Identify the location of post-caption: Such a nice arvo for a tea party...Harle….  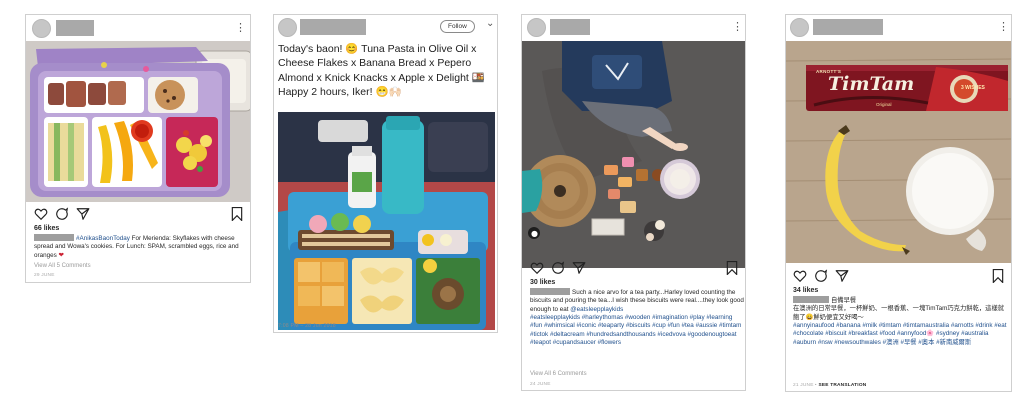
(637, 318).